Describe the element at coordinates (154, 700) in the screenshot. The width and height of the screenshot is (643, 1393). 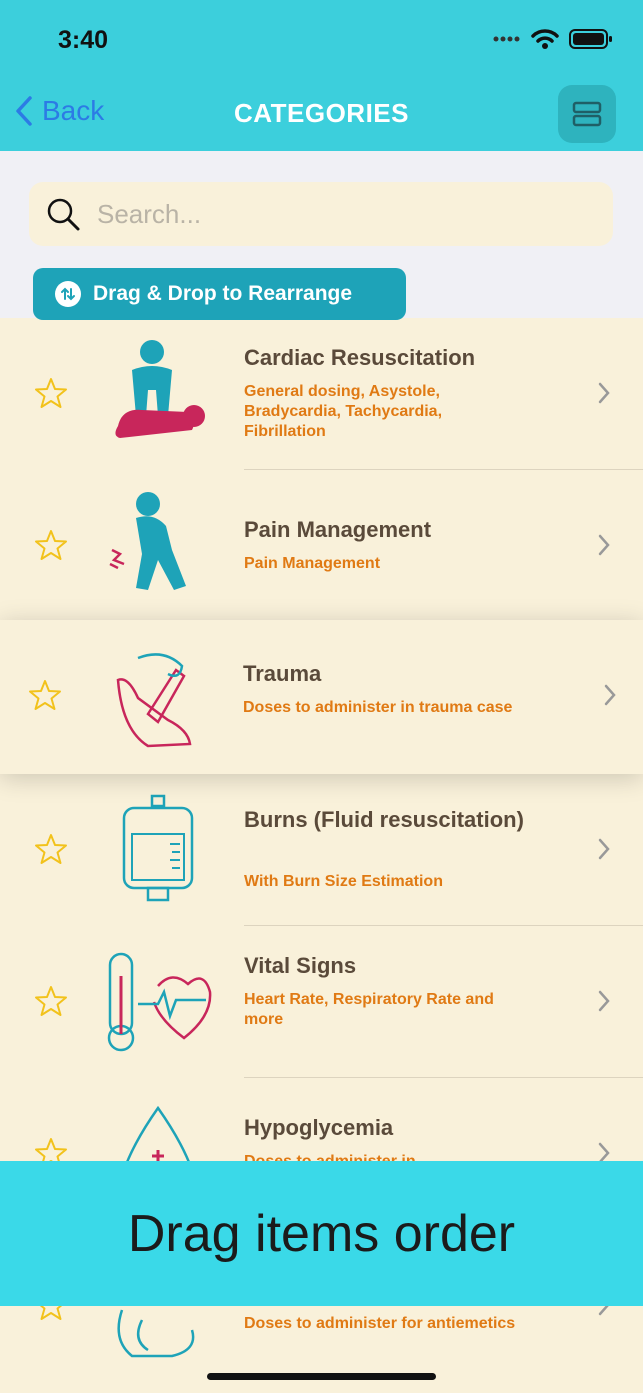
I see `trauma-icon` at that location.